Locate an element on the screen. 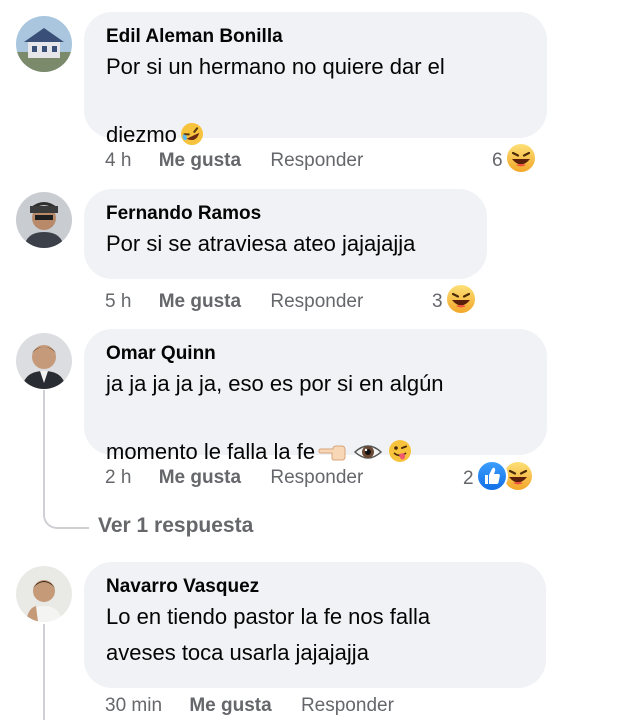 This screenshot has width=628, height=720. thread-connector is located at coordinates (66, 517).